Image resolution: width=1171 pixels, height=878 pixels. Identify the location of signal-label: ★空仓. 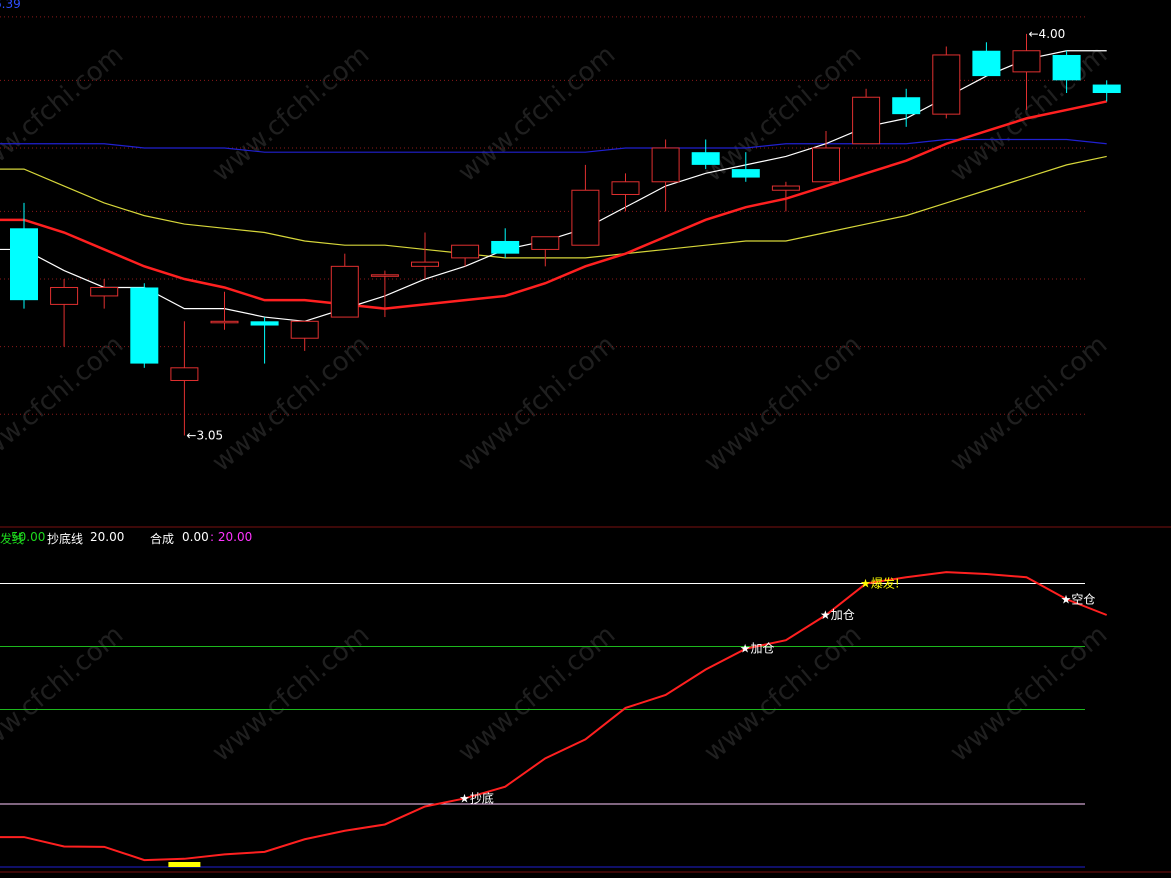
(1078, 599).